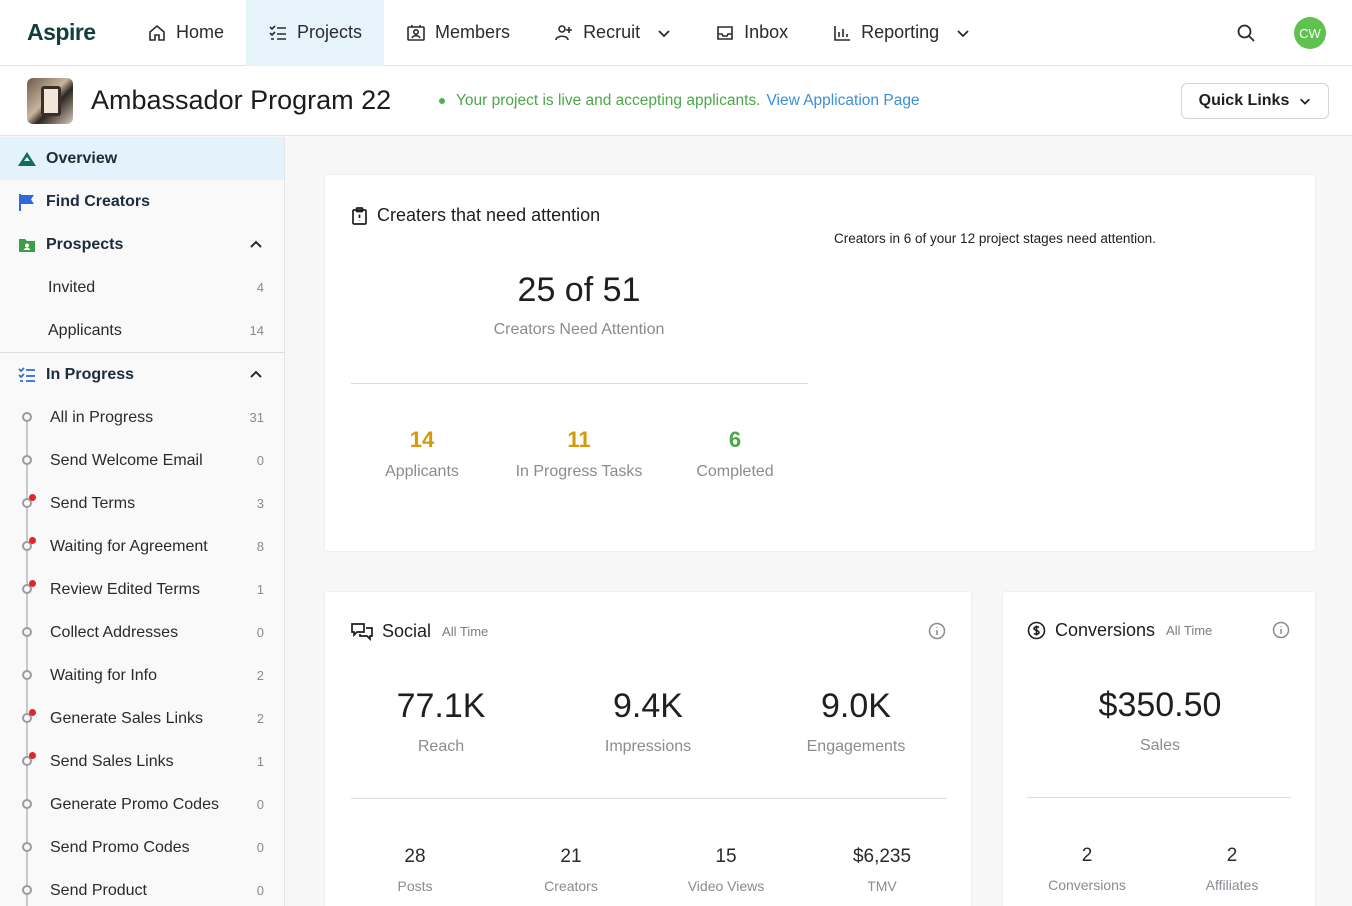 This screenshot has width=1352, height=906. I want to click on stat-in-progress-tasks: 11 In Progress Tasks, so click(579, 454).